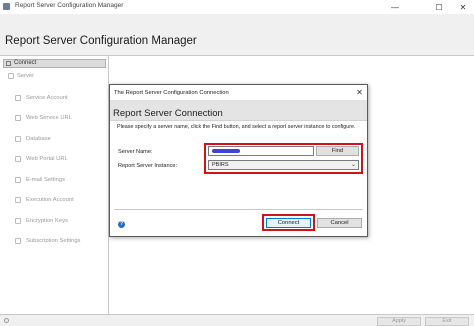  I want to click on sidebar-item-execution-account: Execution Account, so click(54, 200).